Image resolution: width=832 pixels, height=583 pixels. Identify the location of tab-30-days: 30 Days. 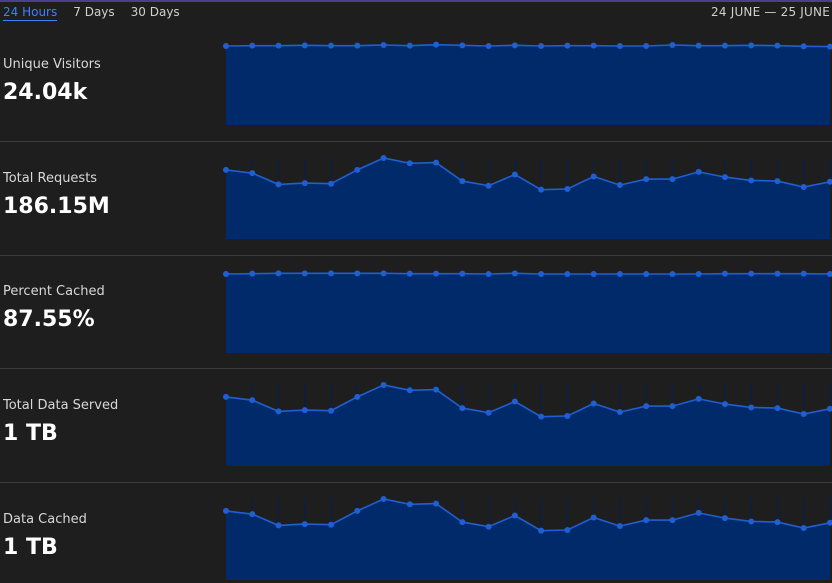
(155, 13).